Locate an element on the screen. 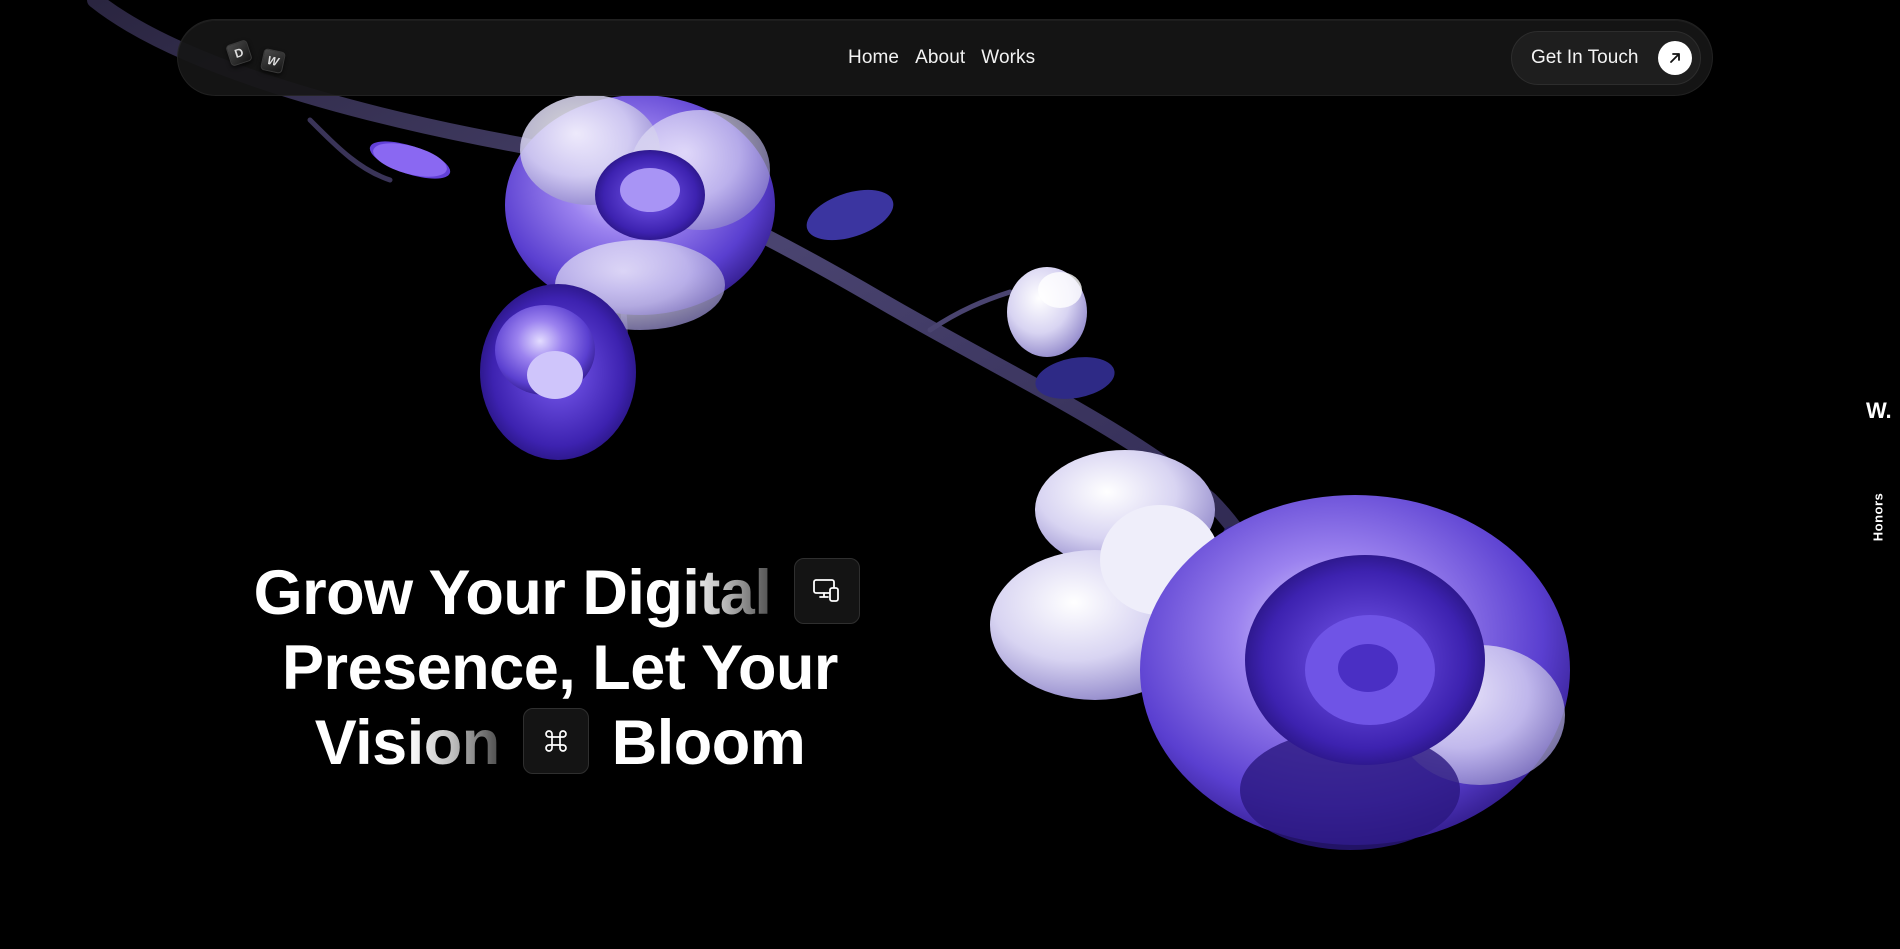  hero-line-1: Grow Your Digital is located at coordinates (560, 593).